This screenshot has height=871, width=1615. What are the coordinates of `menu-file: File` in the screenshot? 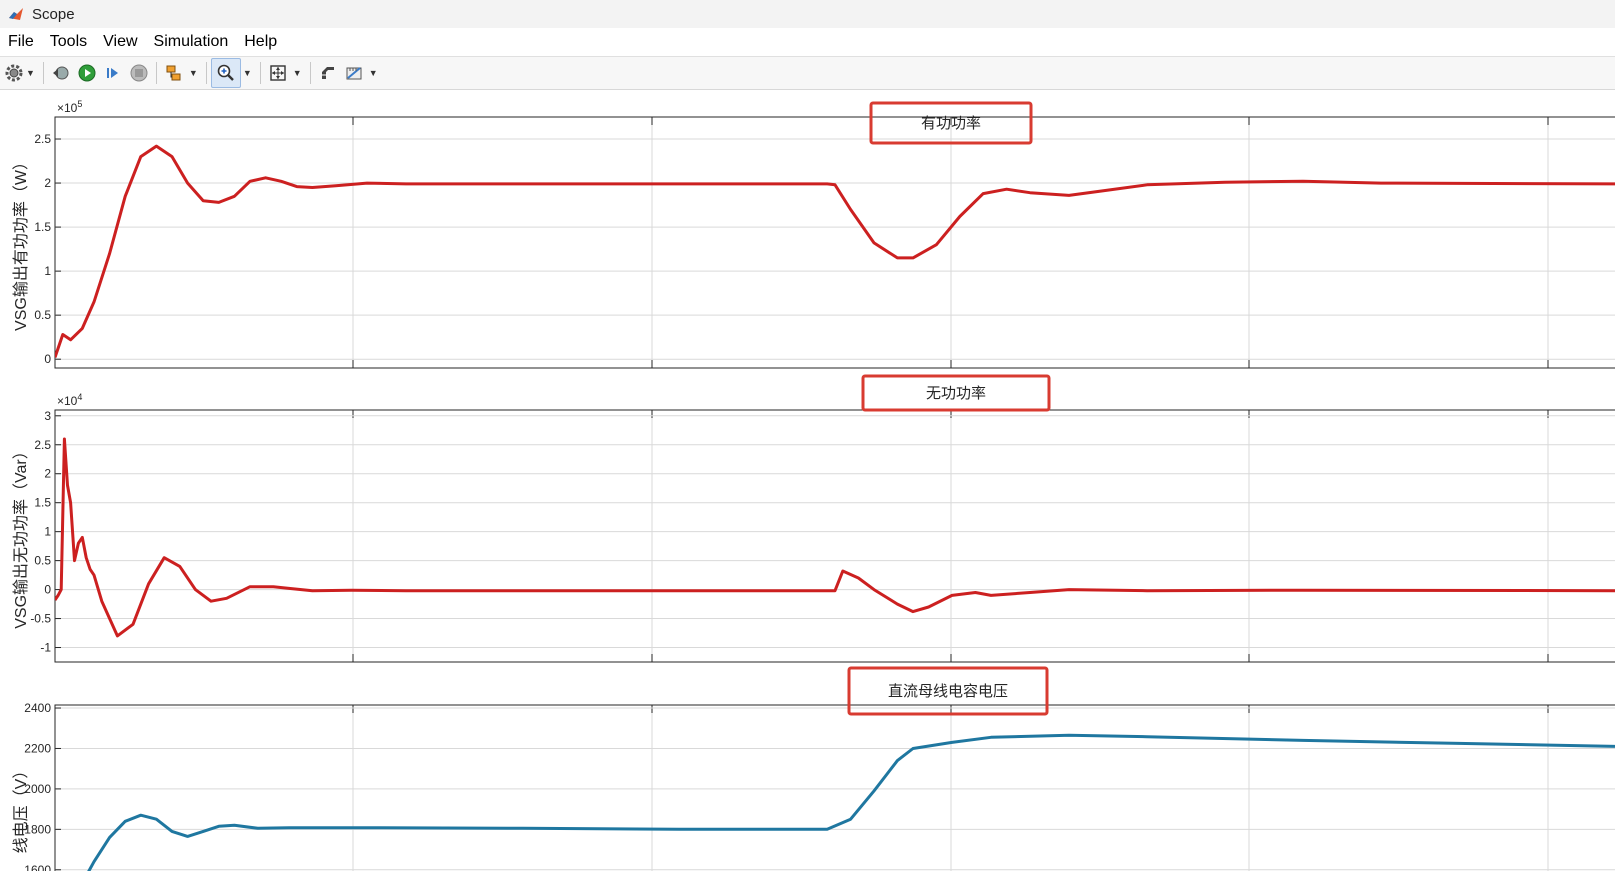 It's located at (21, 42).